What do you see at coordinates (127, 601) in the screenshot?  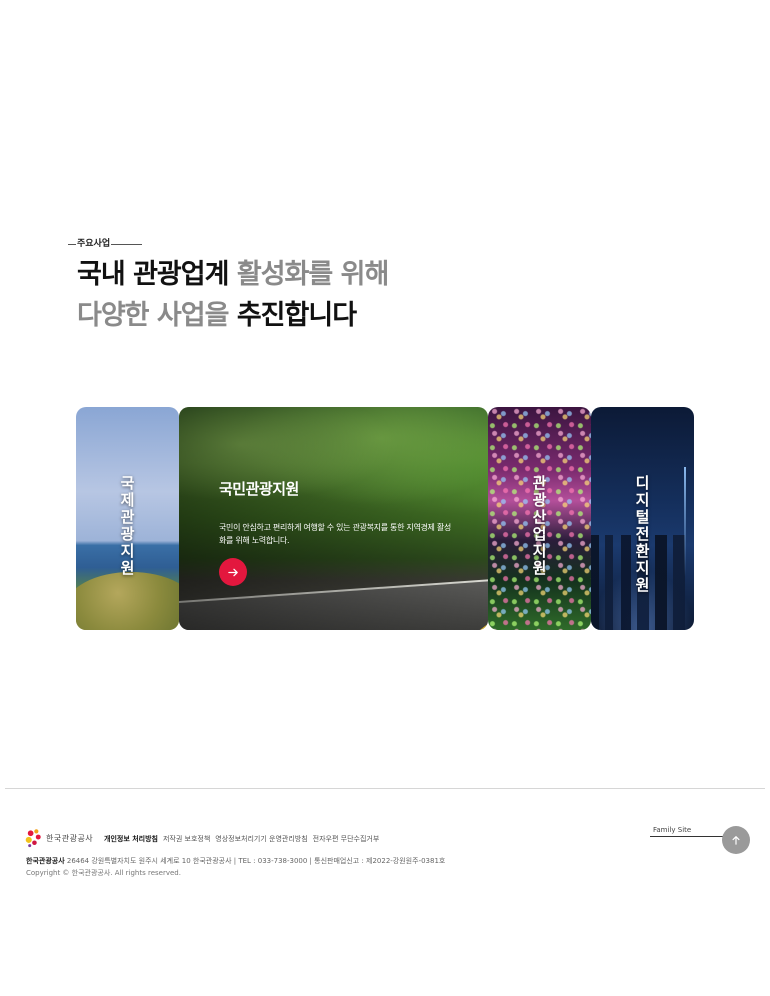 I see `card-image-sea` at bounding box center [127, 601].